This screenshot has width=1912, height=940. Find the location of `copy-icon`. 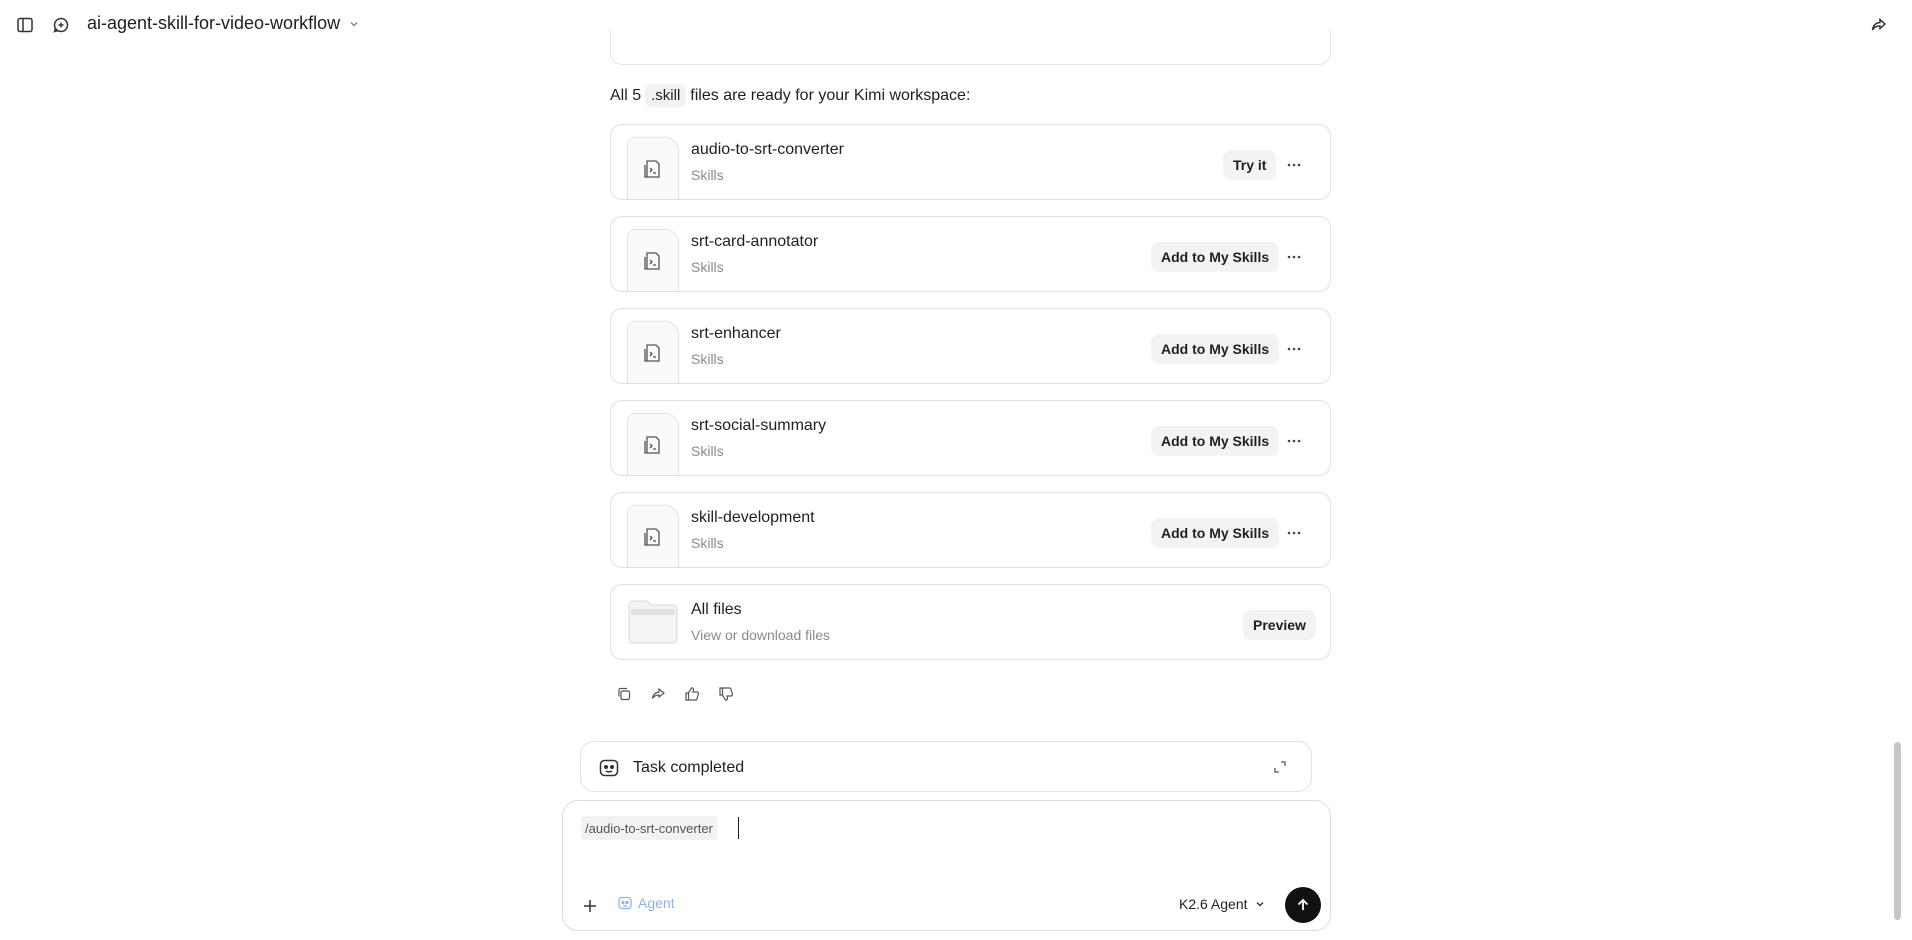

copy-icon is located at coordinates (624, 694).